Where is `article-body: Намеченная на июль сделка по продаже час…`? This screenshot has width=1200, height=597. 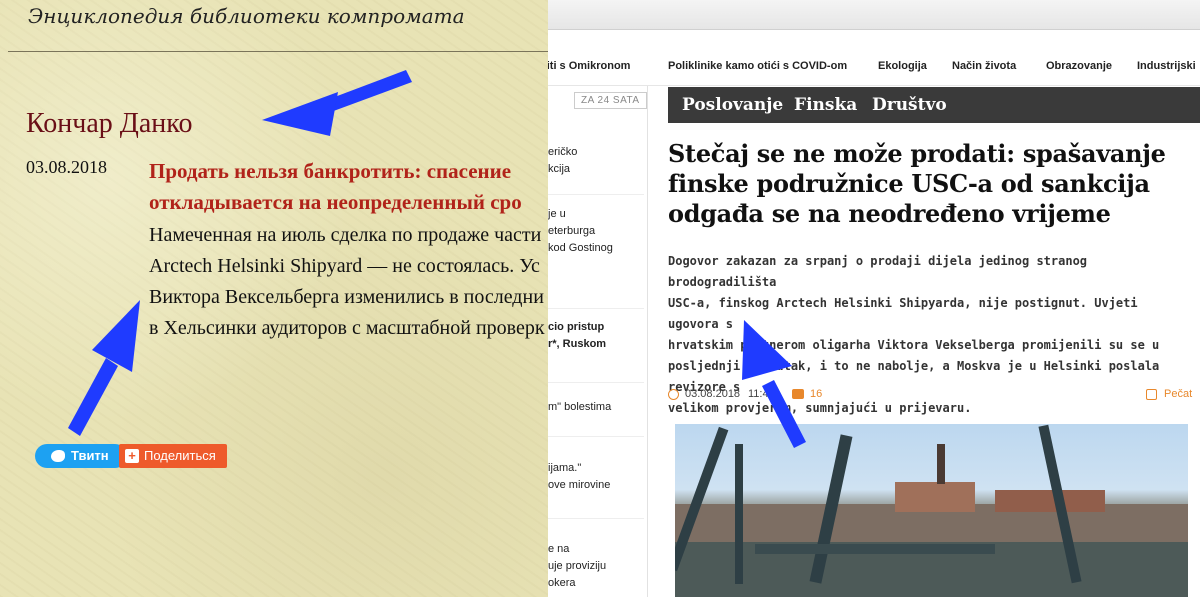 article-body: Намеченная на июль сделка по продаже час… is located at coordinates (347, 281).